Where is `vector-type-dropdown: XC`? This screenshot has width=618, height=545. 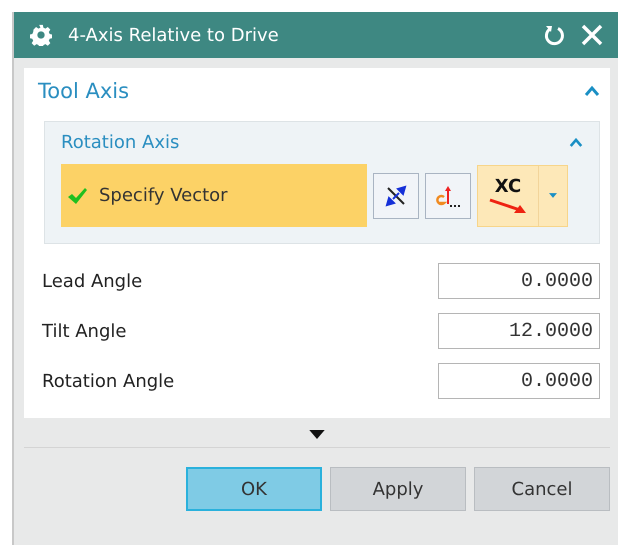
vector-type-dropdown: XC is located at coordinates (522, 195).